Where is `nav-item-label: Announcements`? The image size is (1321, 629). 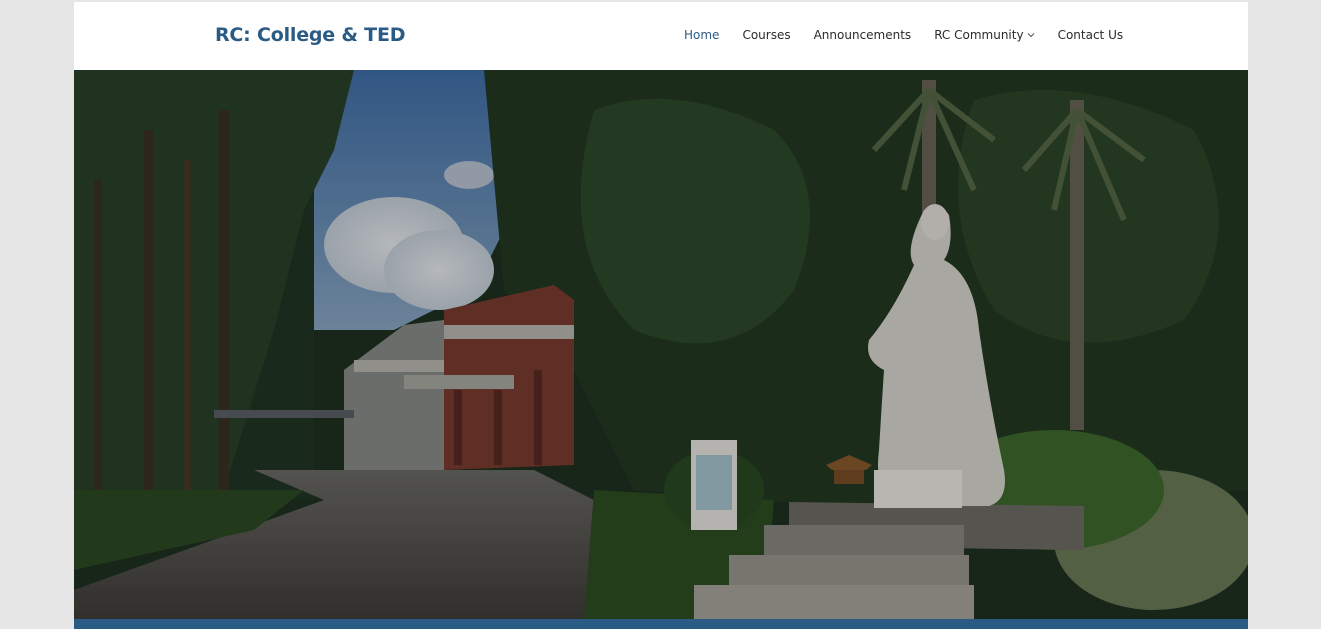
nav-item-label: Announcements is located at coordinates (862, 35).